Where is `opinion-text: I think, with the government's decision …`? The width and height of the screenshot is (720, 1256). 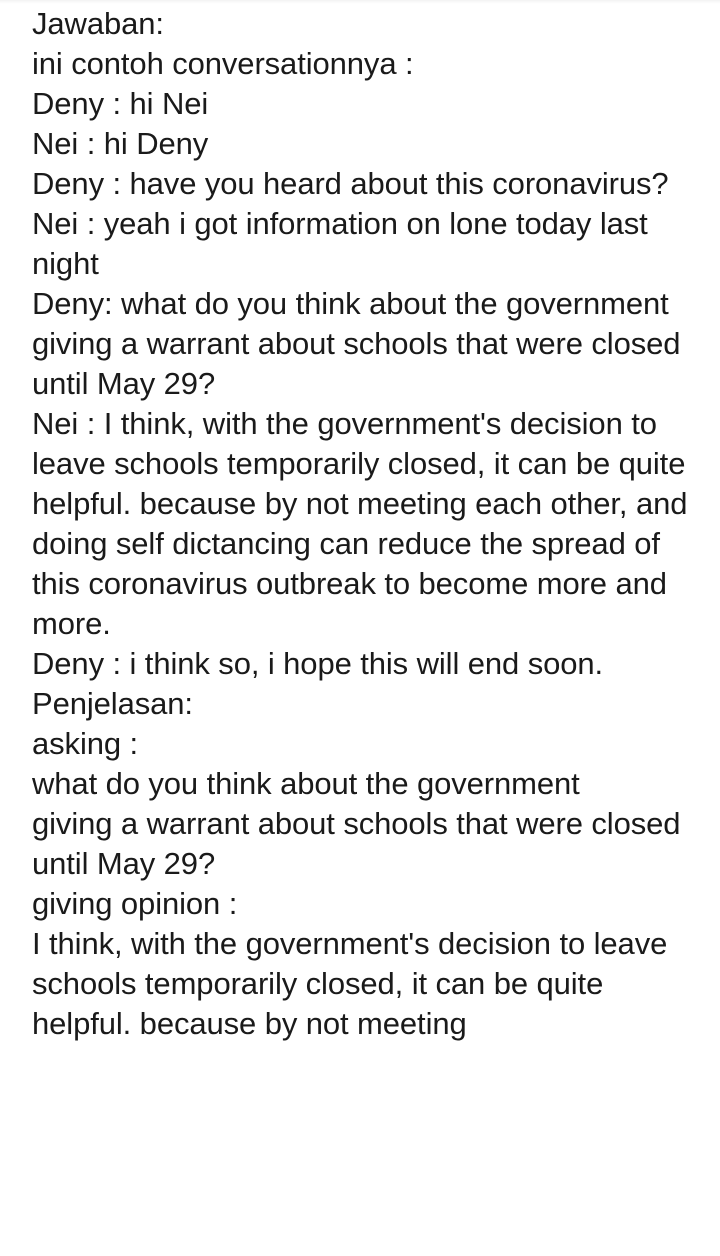 opinion-text: I think, with the government's decision … is located at coordinates (354, 983).